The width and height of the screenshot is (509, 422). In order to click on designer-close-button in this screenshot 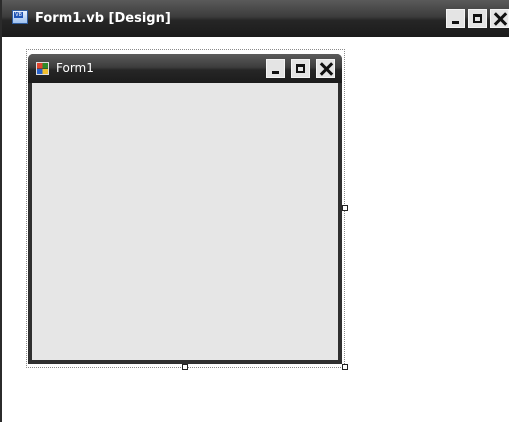, I will do `click(499, 18)`.